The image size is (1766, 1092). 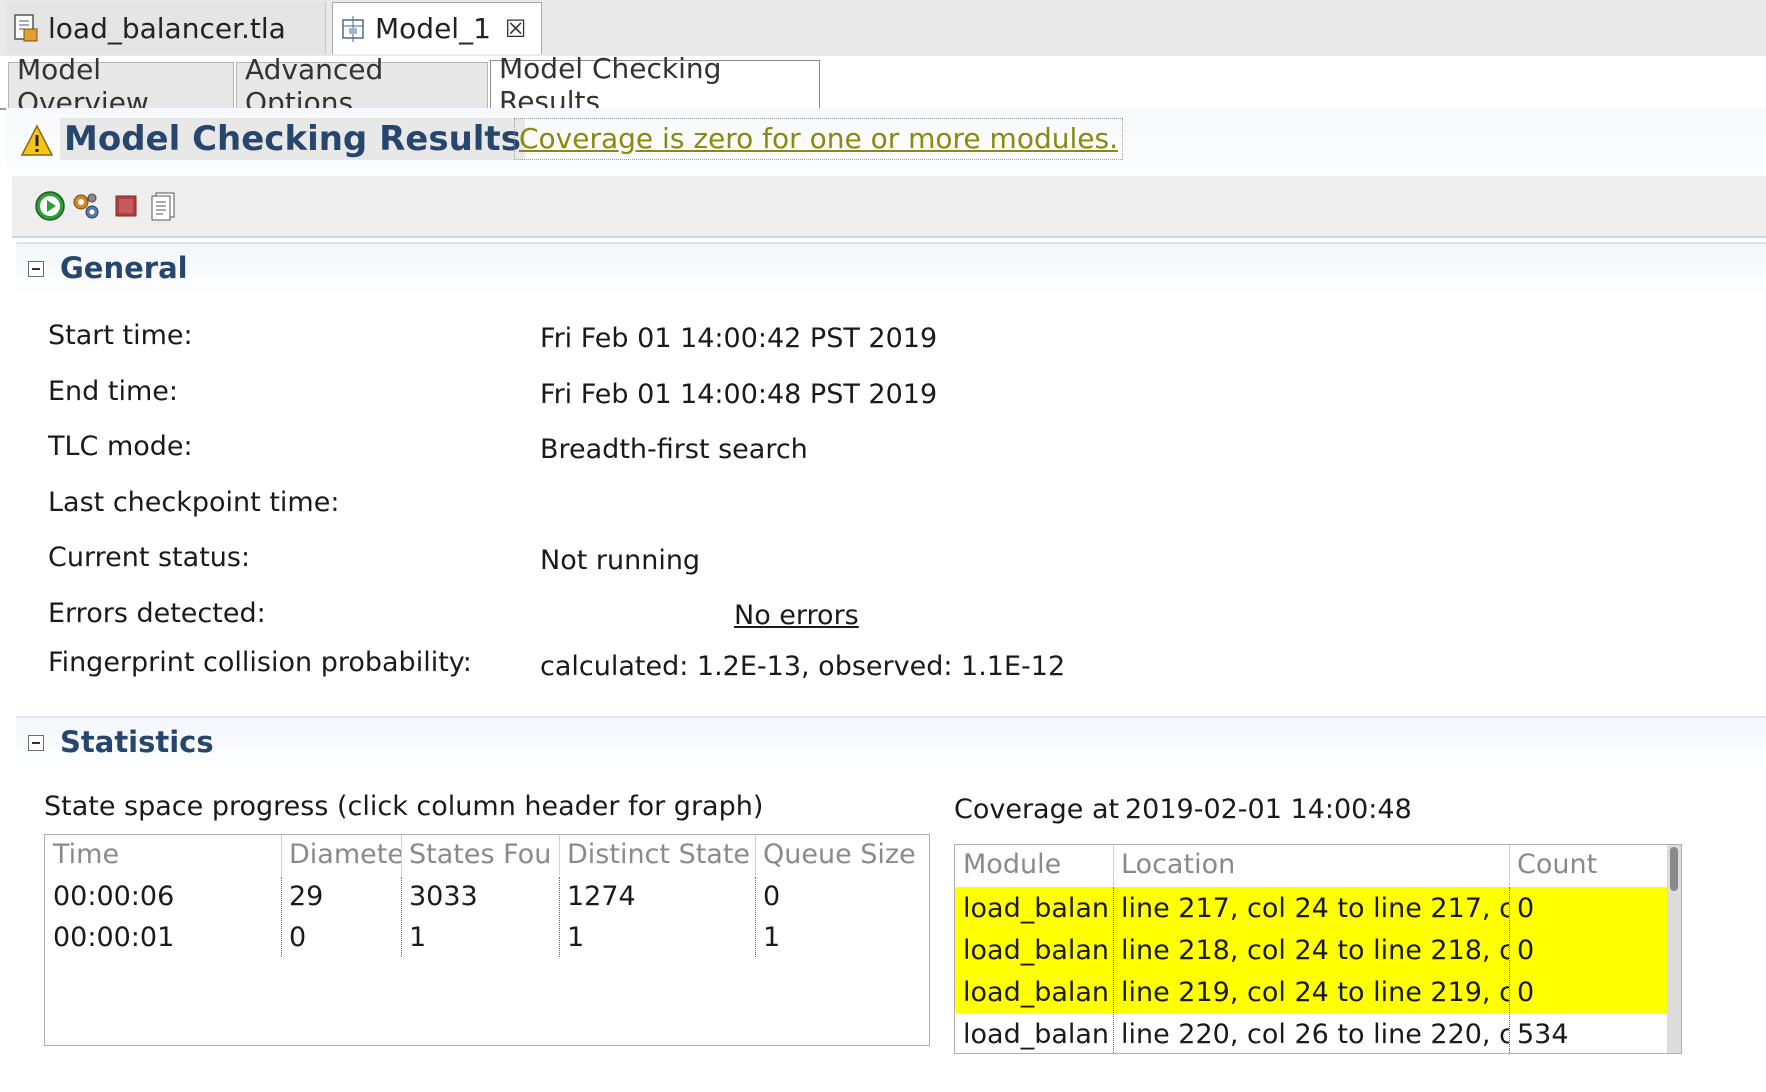 What do you see at coordinates (149, 557) in the screenshot?
I see `current-status-label: Current status:` at bounding box center [149, 557].